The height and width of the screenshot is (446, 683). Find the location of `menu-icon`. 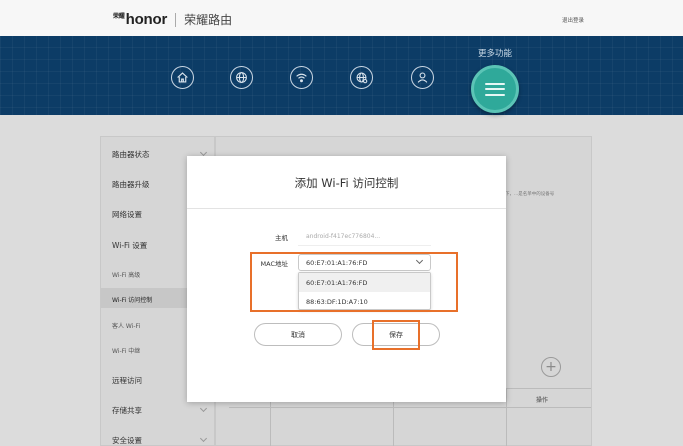

menu-icon is located at coordinates (495, 89).